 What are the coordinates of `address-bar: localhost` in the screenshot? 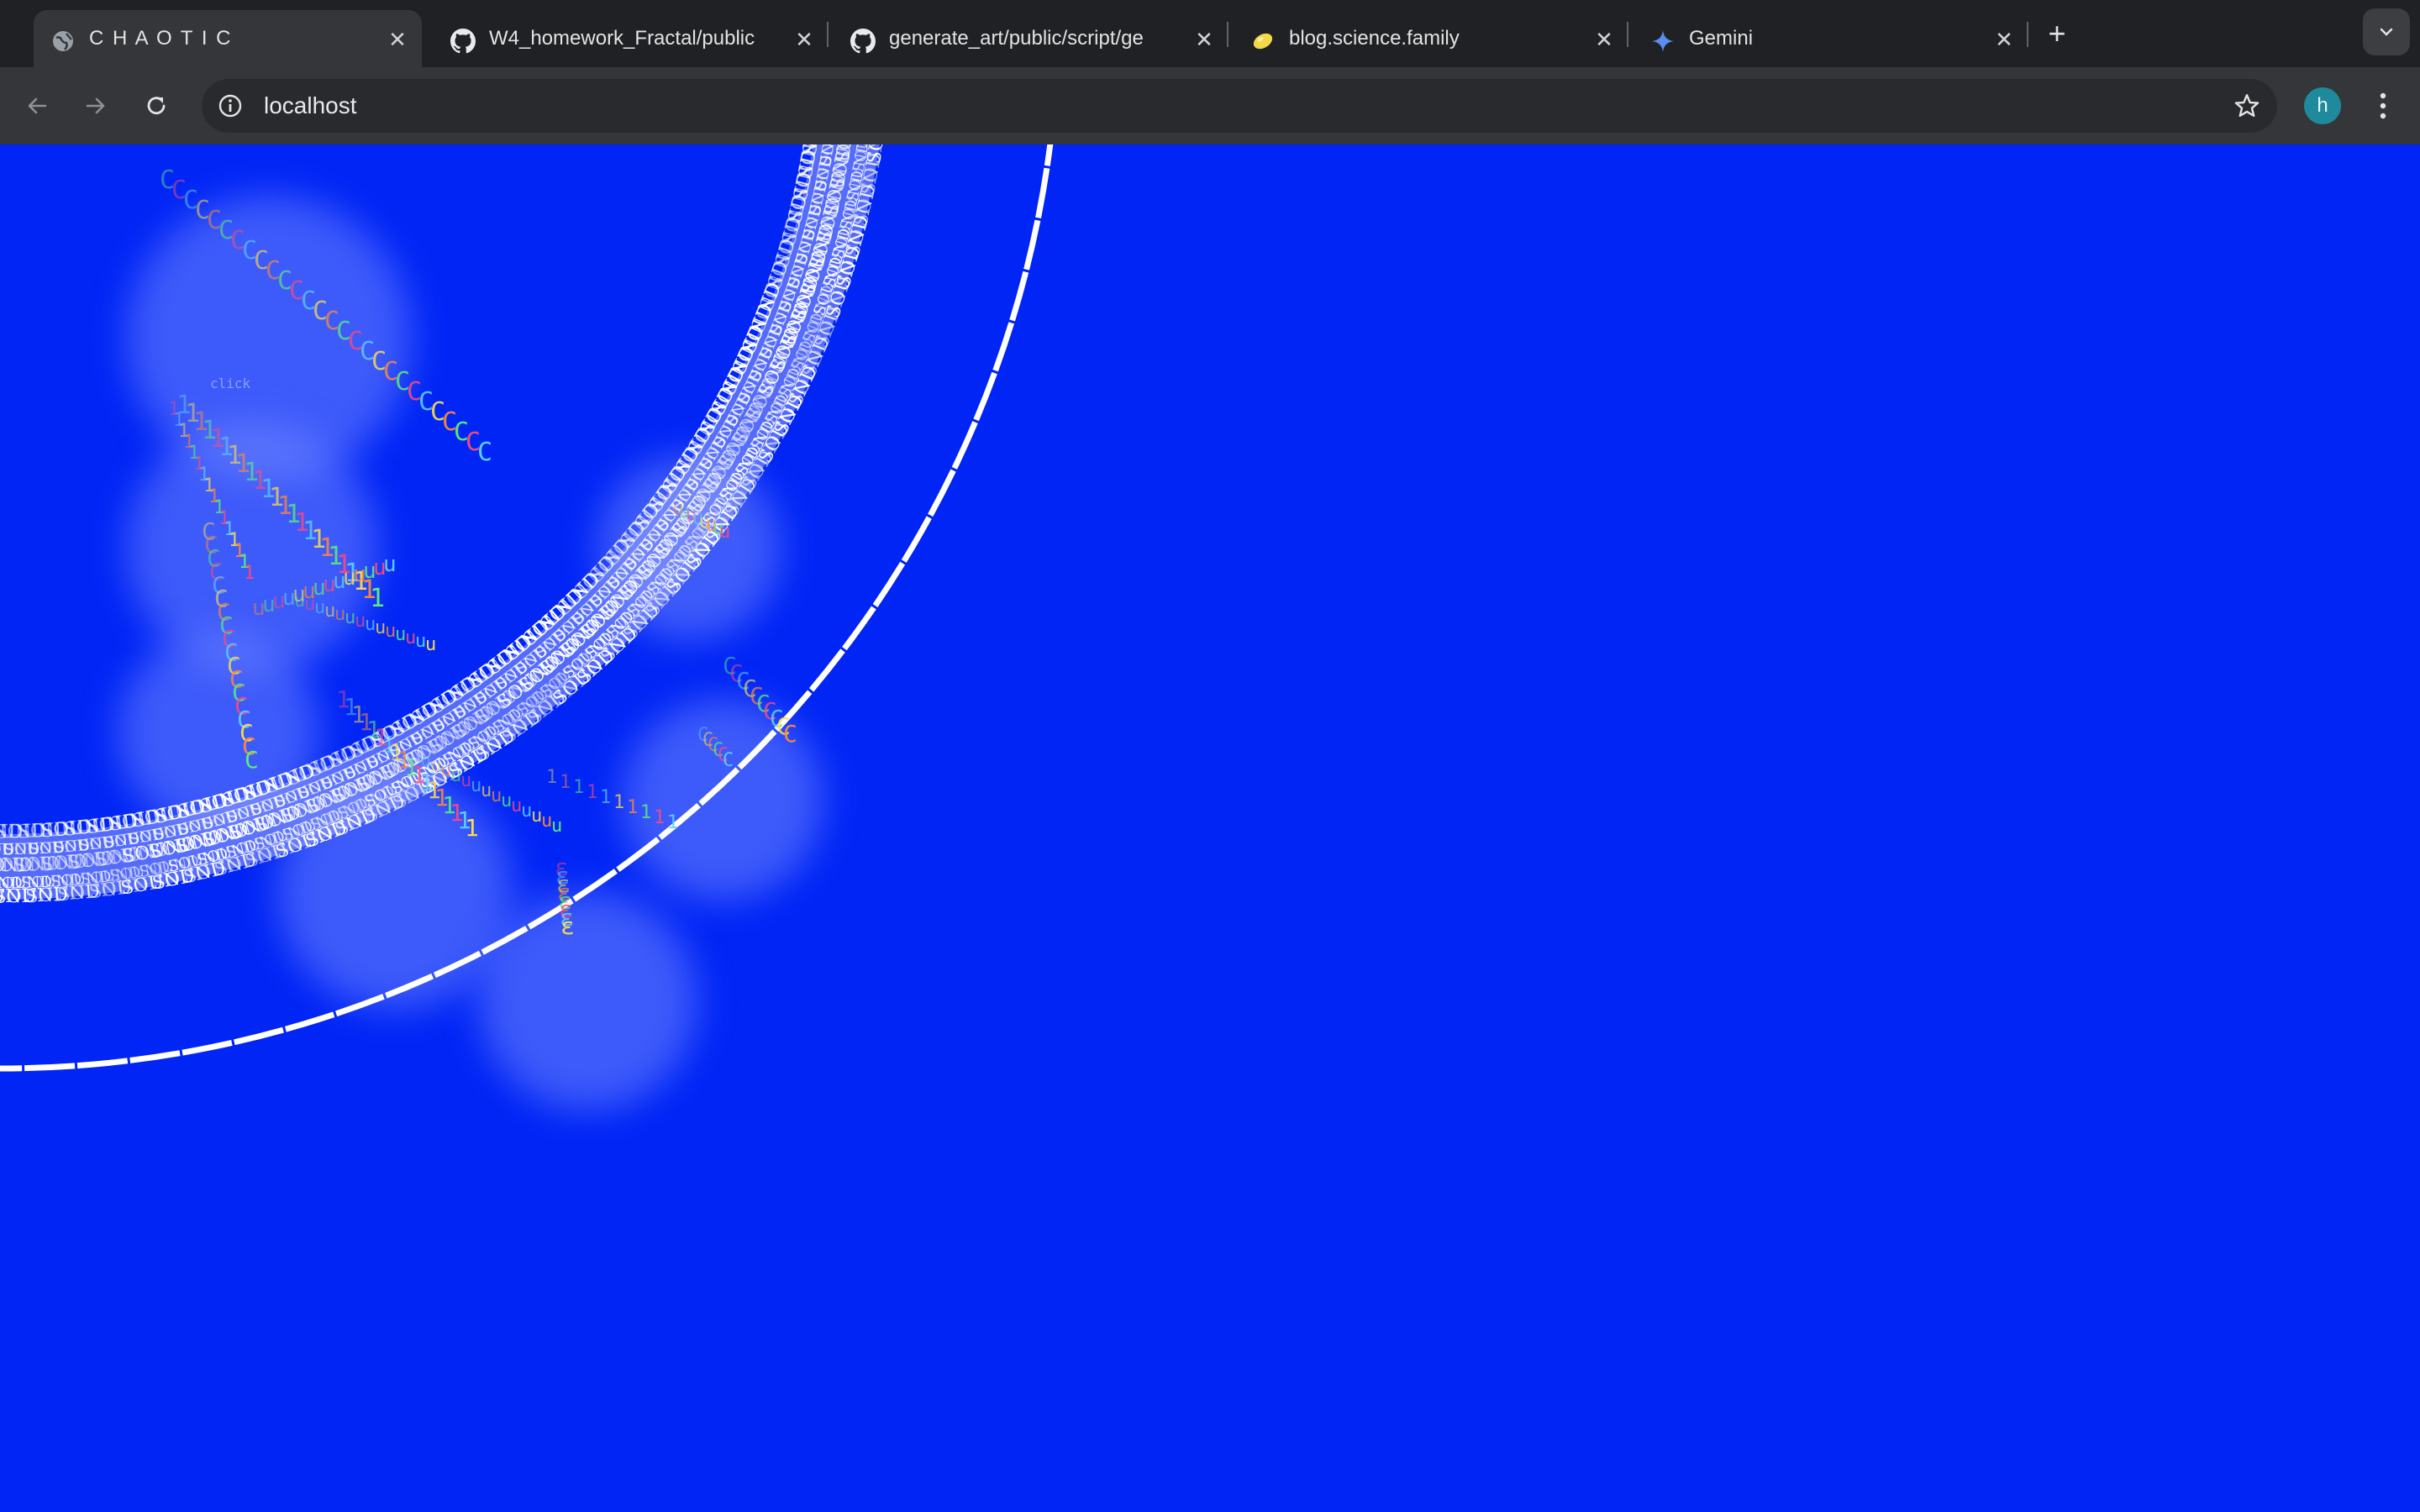 It's located at (1239, 106).